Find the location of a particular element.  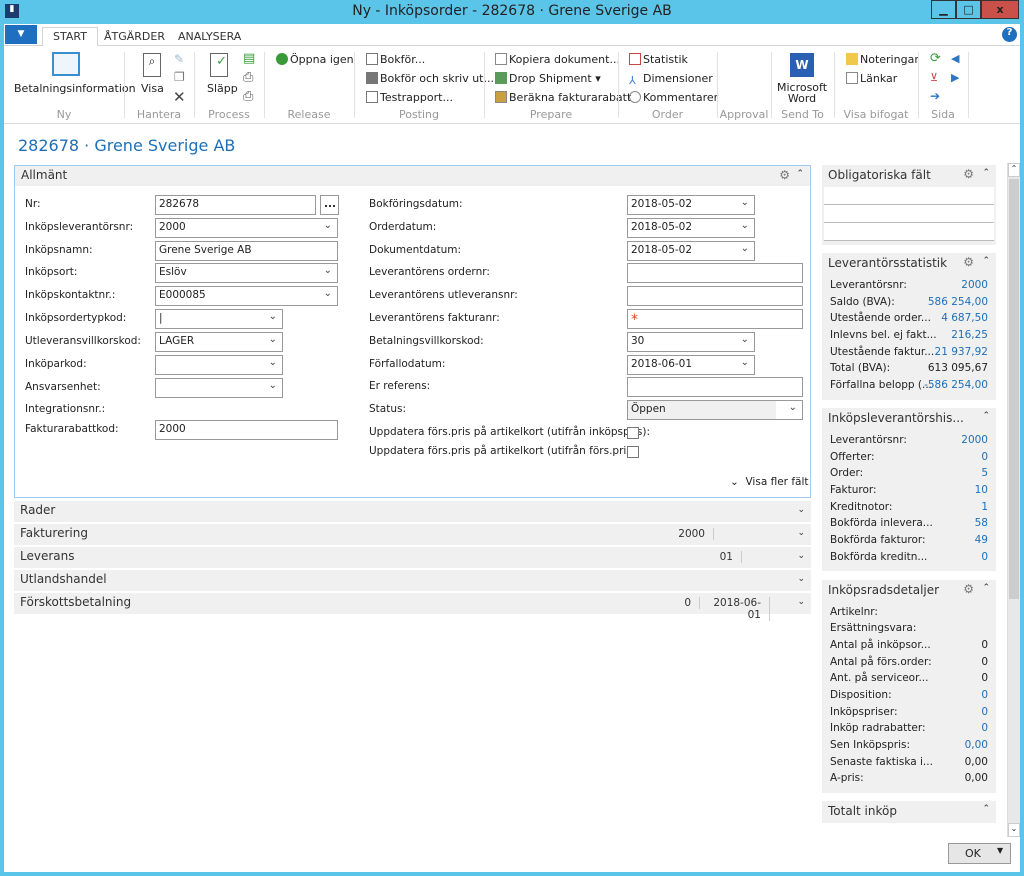

tab-analysera: ANALYSERA is located at coordinates (209, 36).